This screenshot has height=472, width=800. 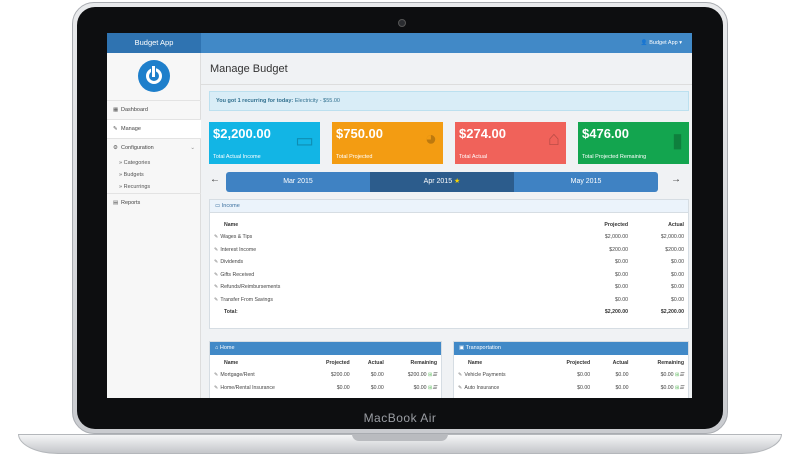 What do you see at coordinates (358, 287) in the screenshot?
I see `row-name-cell: ✎ Refunds/Reimbursements` at bounding box center [358, 287].